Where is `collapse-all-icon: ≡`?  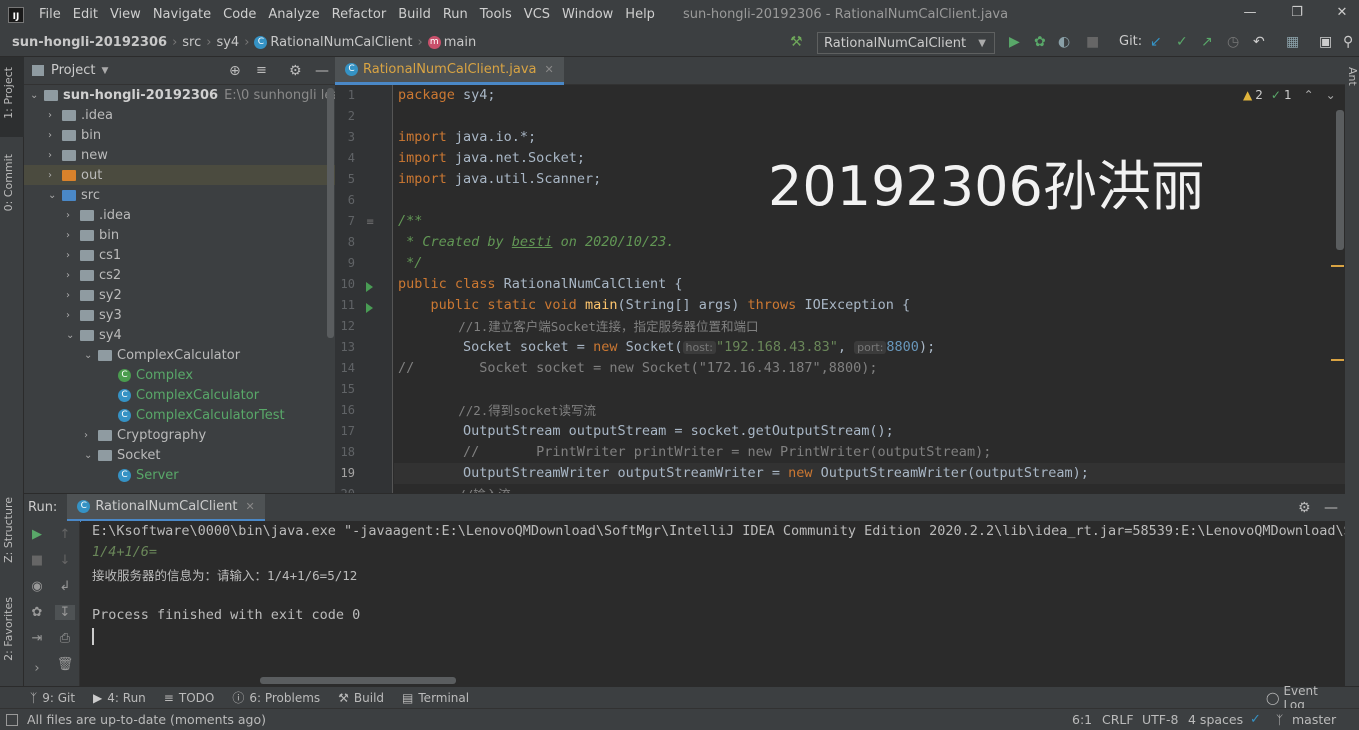
collapse-all-icon: ≡ is located at coordinates (261, 70).